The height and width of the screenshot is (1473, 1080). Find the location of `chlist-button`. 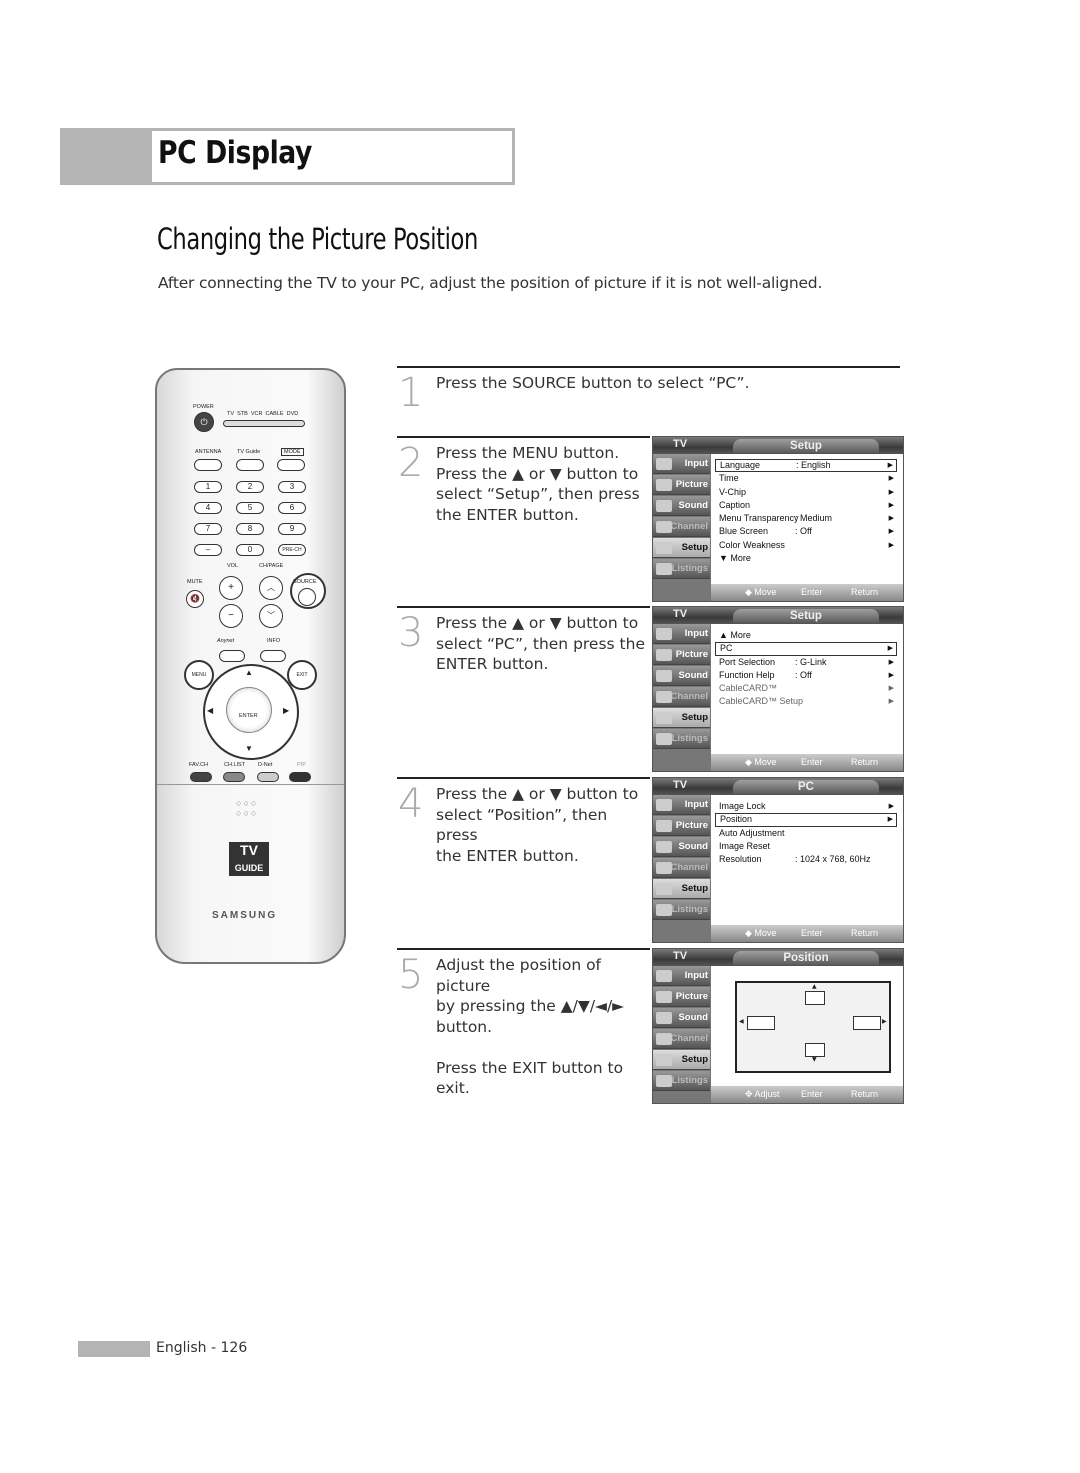

chlist-button is located at coordinates (234, 777).